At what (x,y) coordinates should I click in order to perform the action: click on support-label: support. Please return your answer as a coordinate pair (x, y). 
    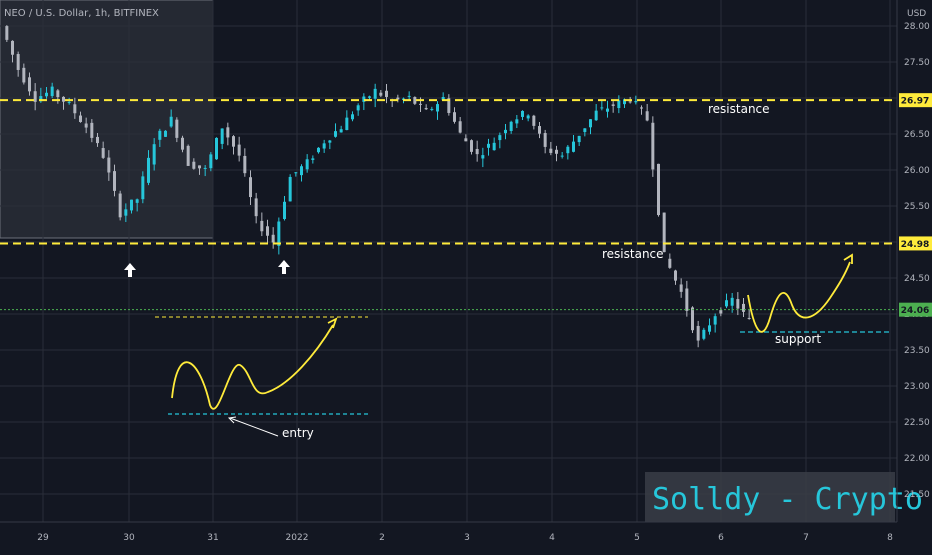
    Looking at the image, I should click on (798, 339).